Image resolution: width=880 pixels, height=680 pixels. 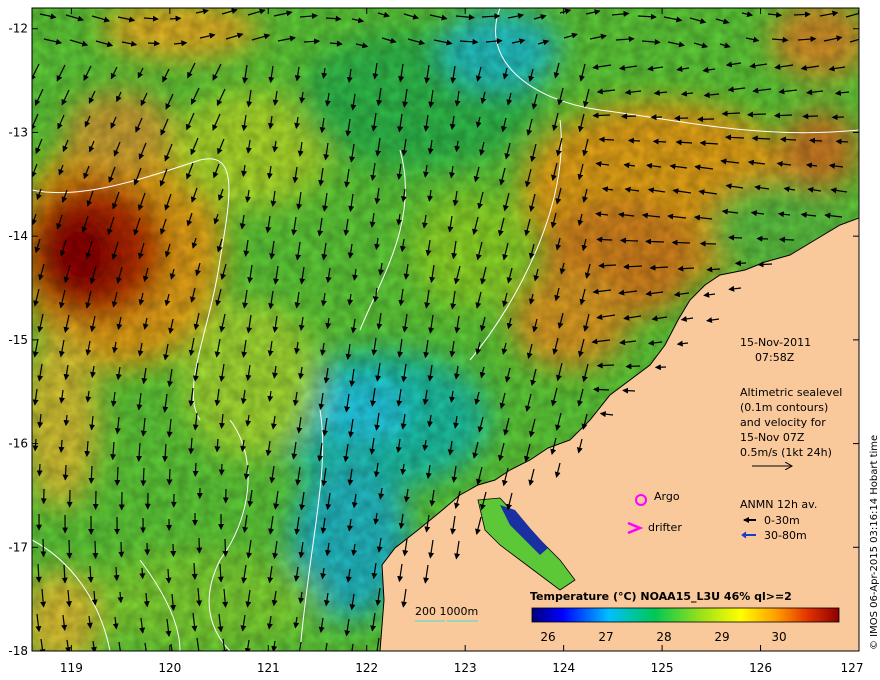 I want to click on alti-line-2: (0.1m contours), so click(x=784, y=407).